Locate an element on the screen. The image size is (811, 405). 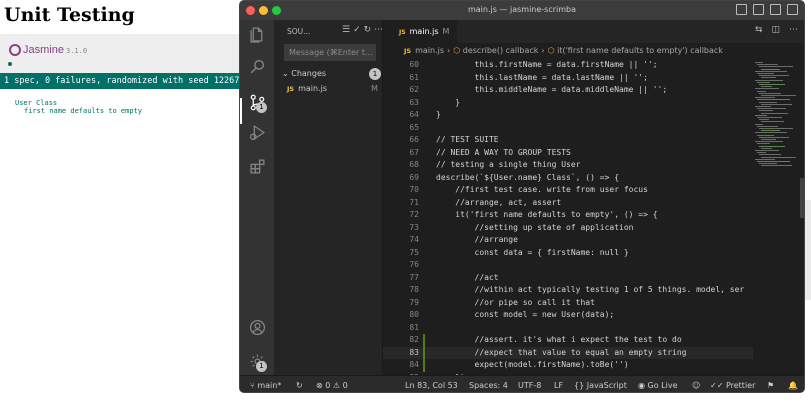
search-icon is located at coordinates (257, 66).